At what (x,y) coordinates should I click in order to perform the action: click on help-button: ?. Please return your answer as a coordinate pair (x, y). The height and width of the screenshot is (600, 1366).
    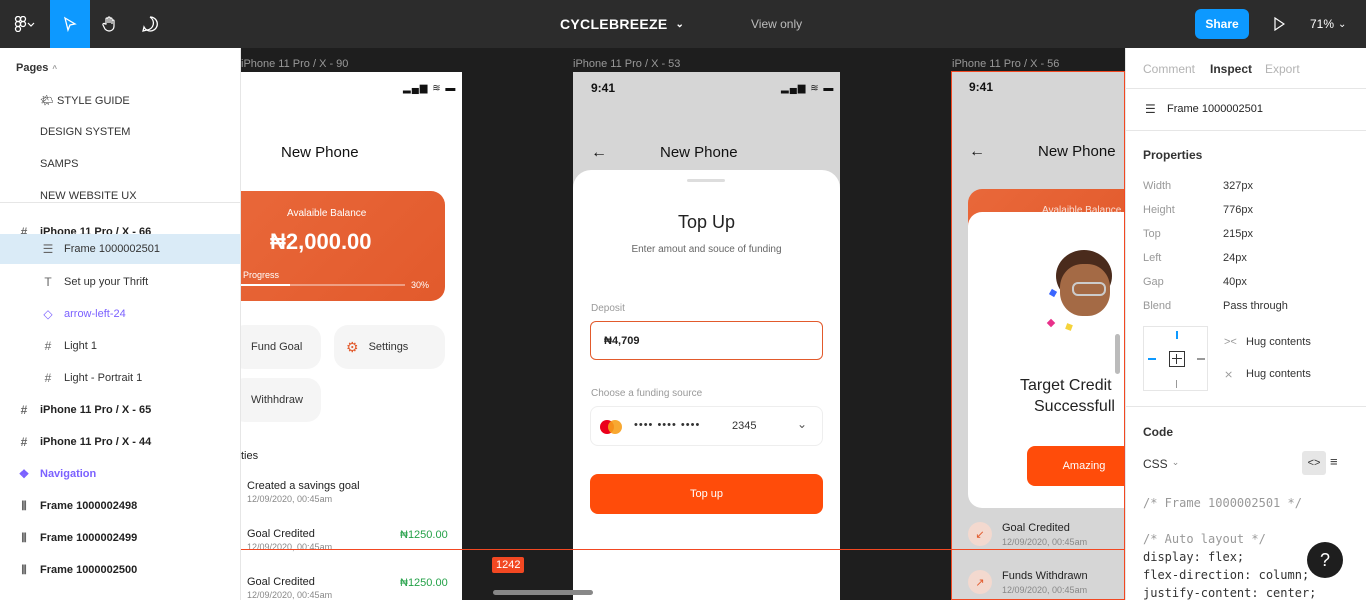
    Looking at the image, I should click on (1325, 560).